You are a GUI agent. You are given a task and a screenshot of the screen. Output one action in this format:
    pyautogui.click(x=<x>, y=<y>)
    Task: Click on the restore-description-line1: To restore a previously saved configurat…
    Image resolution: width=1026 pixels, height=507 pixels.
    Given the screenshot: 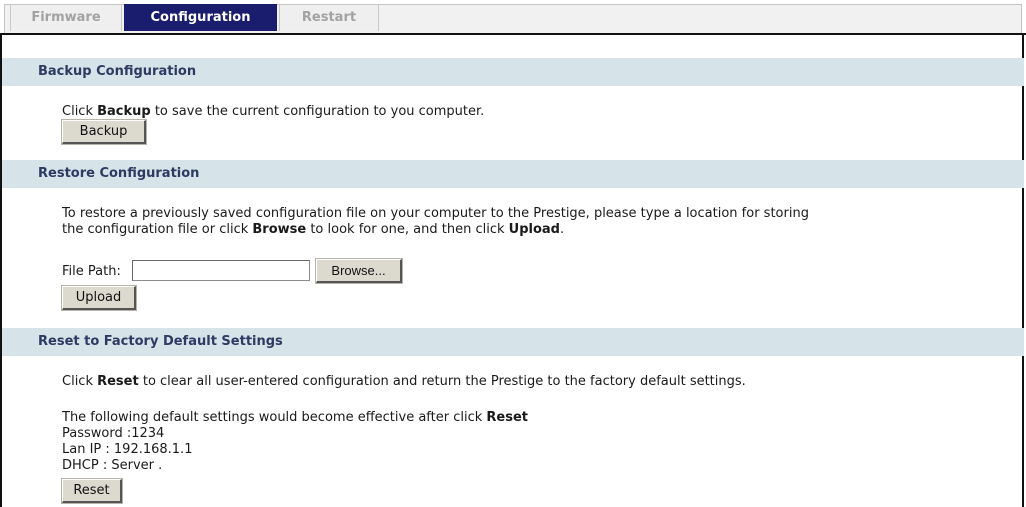 What is the action you would take?
    pyautogui.click(x=435, y=213)
    